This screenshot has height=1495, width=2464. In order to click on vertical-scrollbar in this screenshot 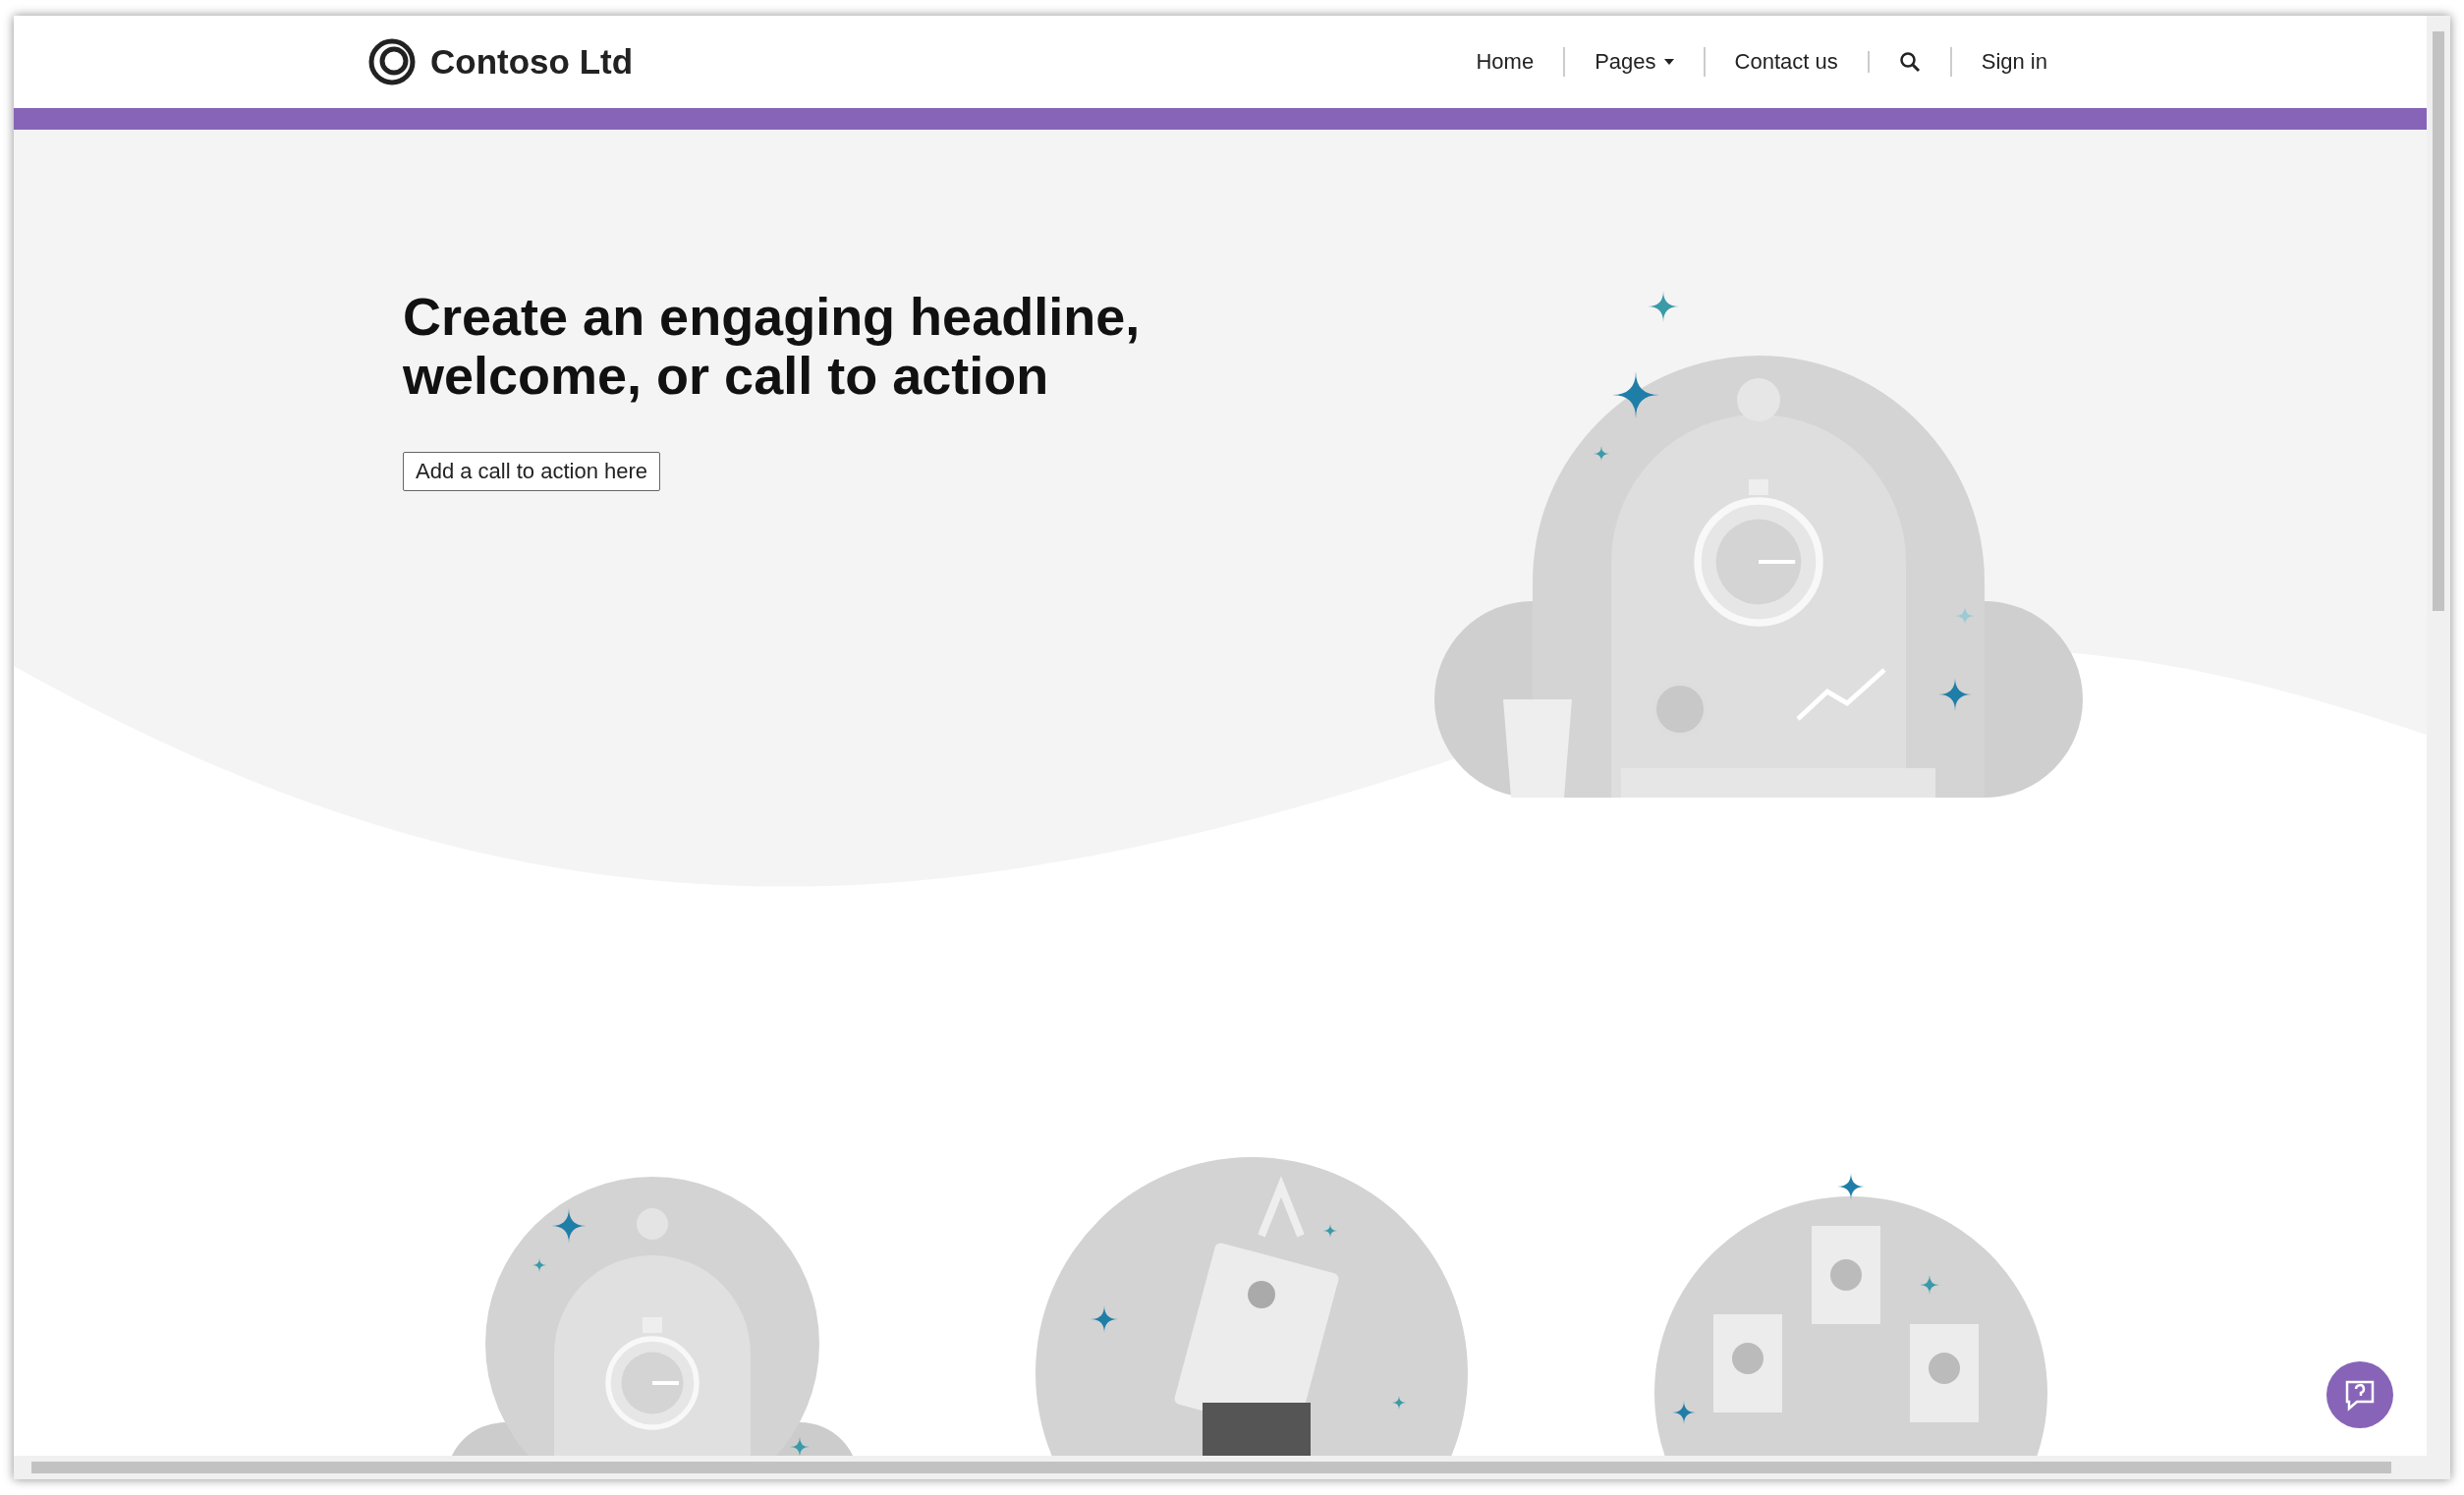, I will do `click(2438, 736)`.